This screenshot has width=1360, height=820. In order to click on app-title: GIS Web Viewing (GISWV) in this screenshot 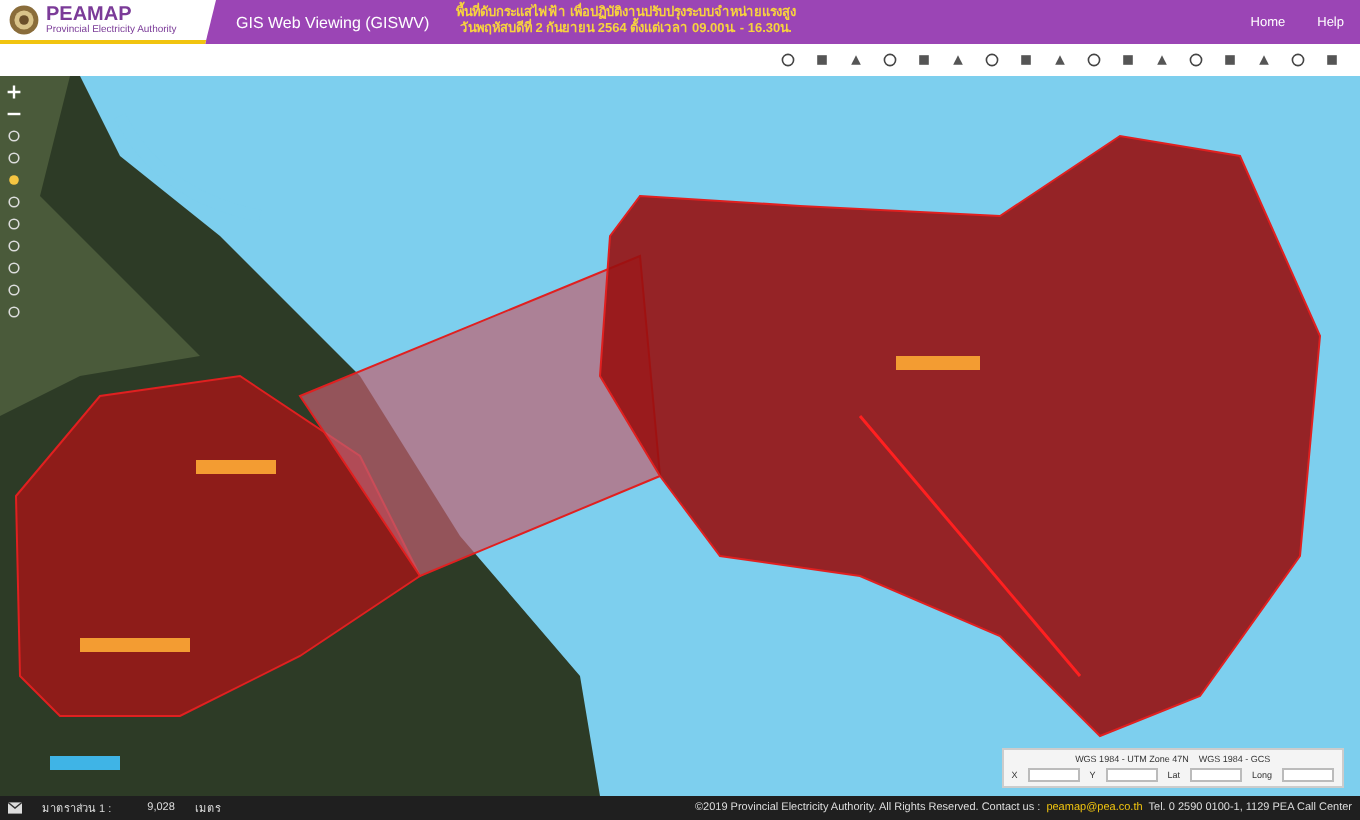, I will do `click(334, 22)`.